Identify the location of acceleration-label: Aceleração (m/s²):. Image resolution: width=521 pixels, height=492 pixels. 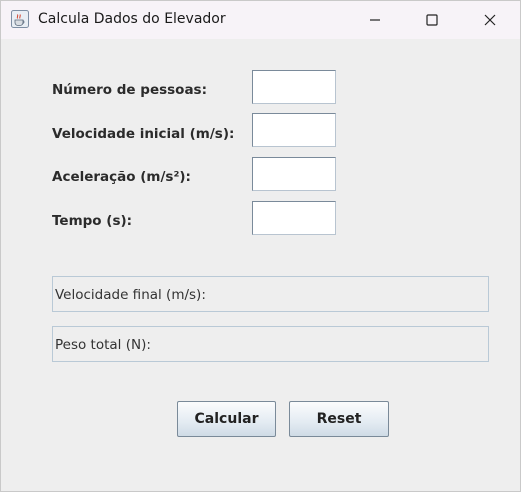
(121, 177).